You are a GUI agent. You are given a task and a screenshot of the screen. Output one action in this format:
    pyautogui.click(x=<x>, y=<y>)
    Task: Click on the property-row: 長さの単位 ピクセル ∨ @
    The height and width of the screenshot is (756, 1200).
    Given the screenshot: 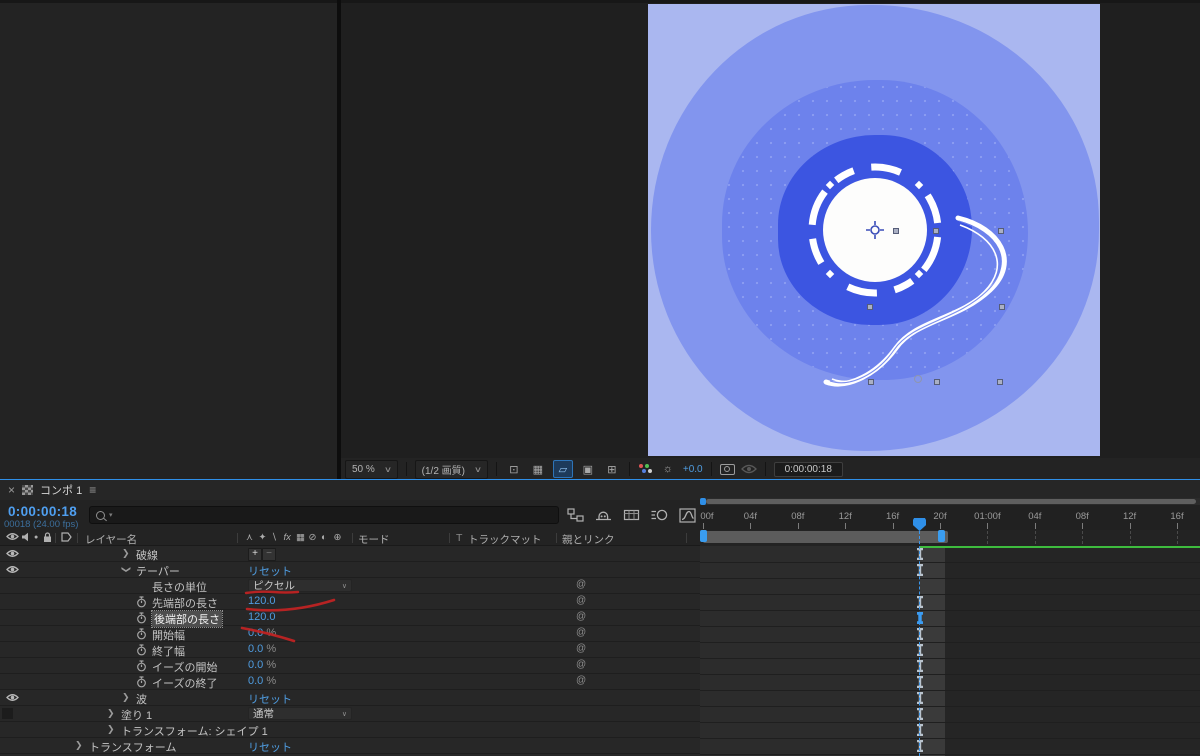 What is the action you would take?
    pyautogui.click(x=350, y=586)
    